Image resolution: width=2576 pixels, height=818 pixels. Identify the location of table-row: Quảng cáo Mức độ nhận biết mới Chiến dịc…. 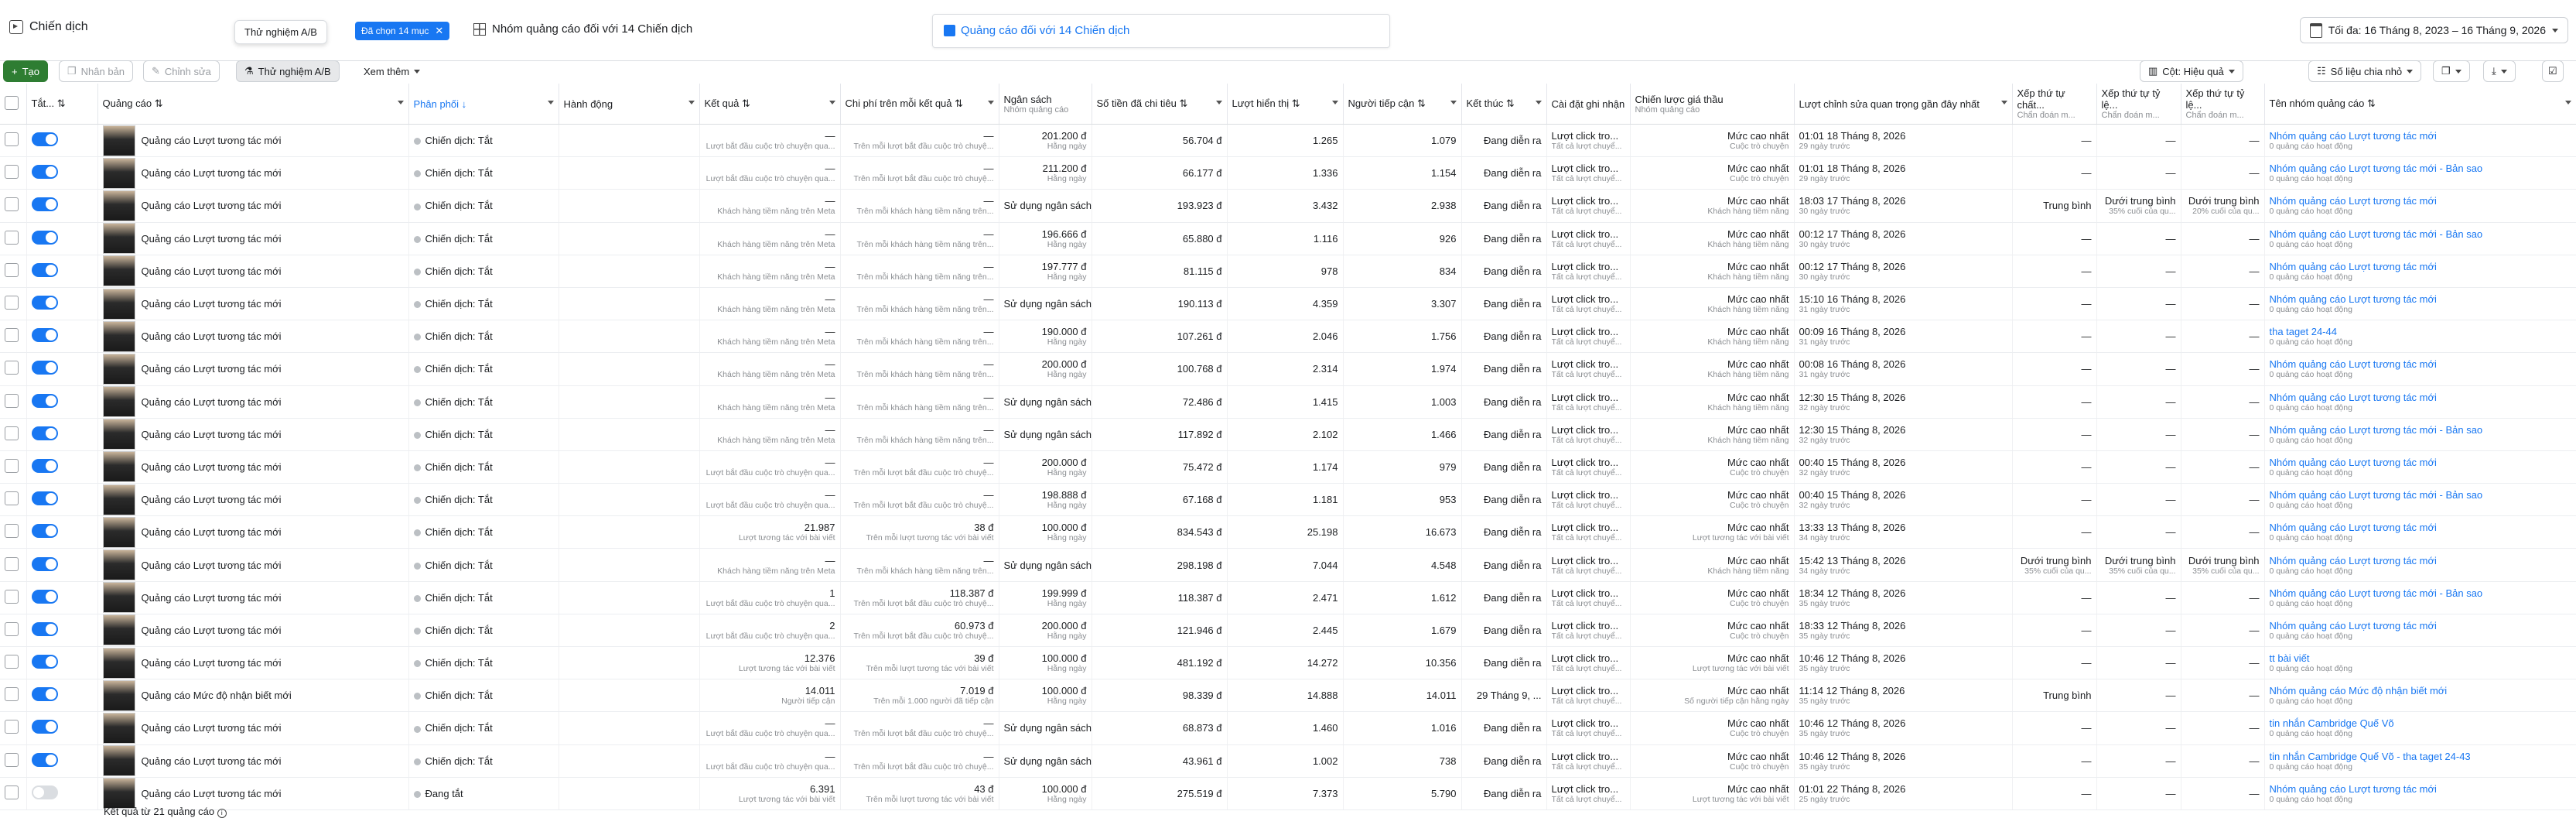
(1288, 696).